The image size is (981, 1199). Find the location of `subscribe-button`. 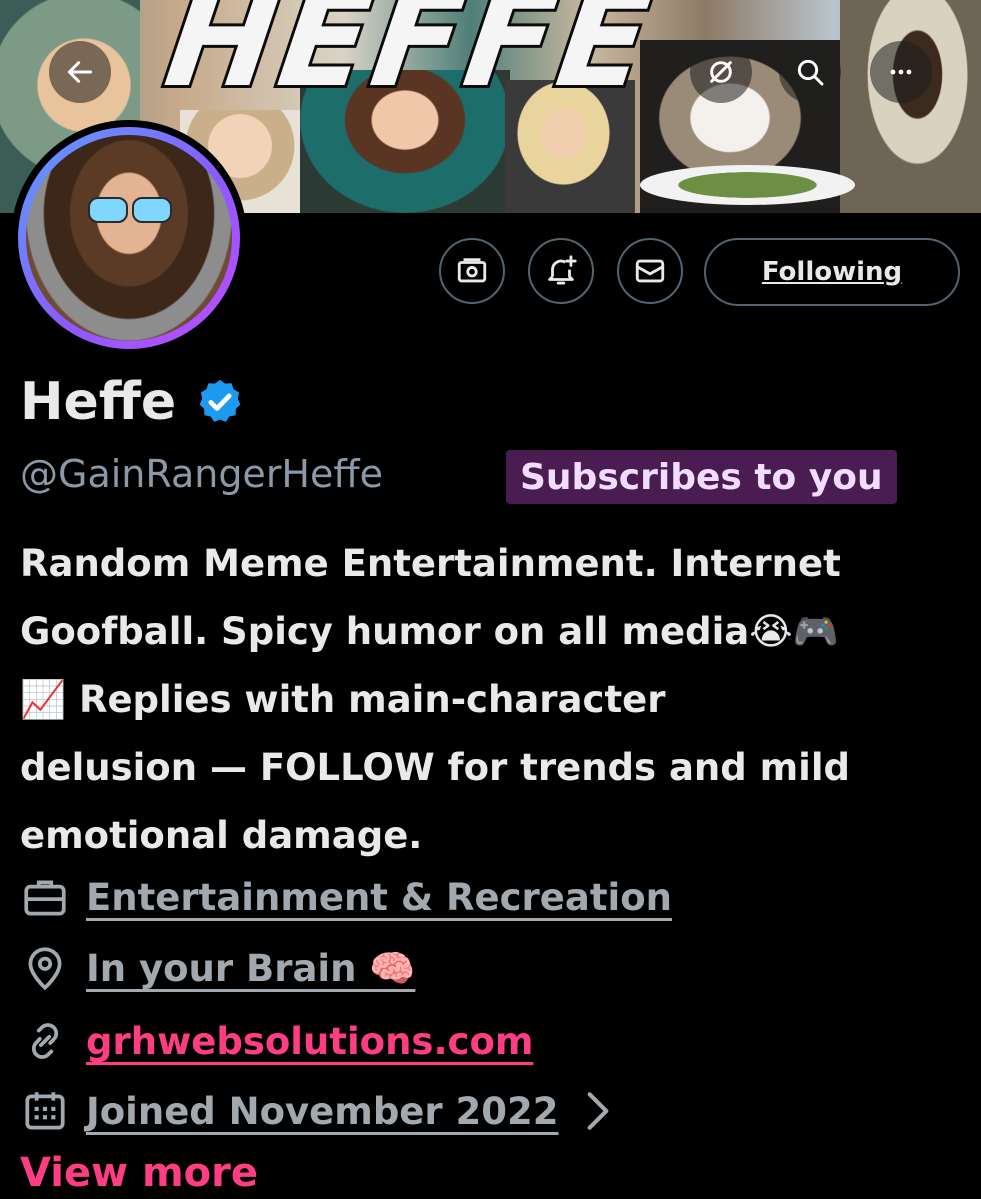

subscribe-button is located at coordinates (472, 271).